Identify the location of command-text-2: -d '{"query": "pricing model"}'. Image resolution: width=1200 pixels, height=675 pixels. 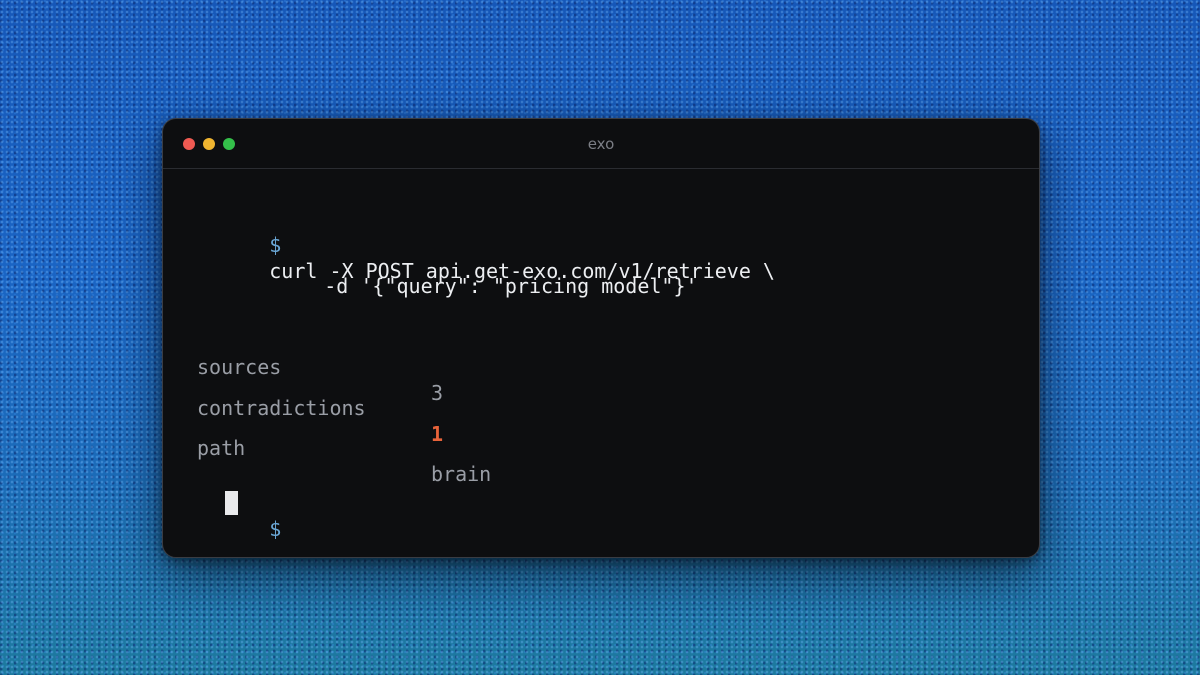
(511, 286).